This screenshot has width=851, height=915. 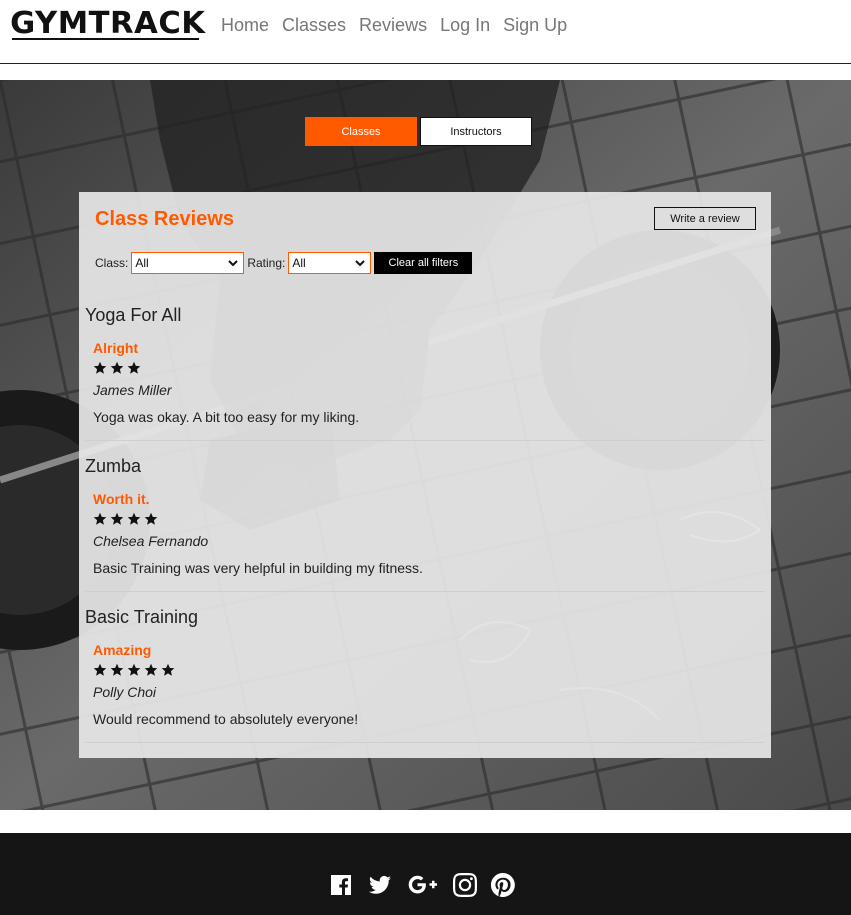 I want to click on review-title: Alright, so click(x=116, y=348).